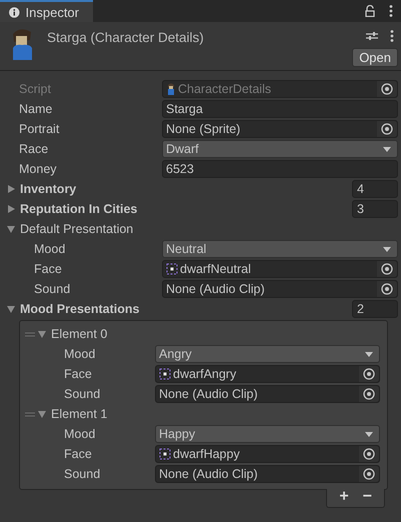  Describe the element at coordinates (14, 12) in the screenshot. I see `info-icon` at that location.